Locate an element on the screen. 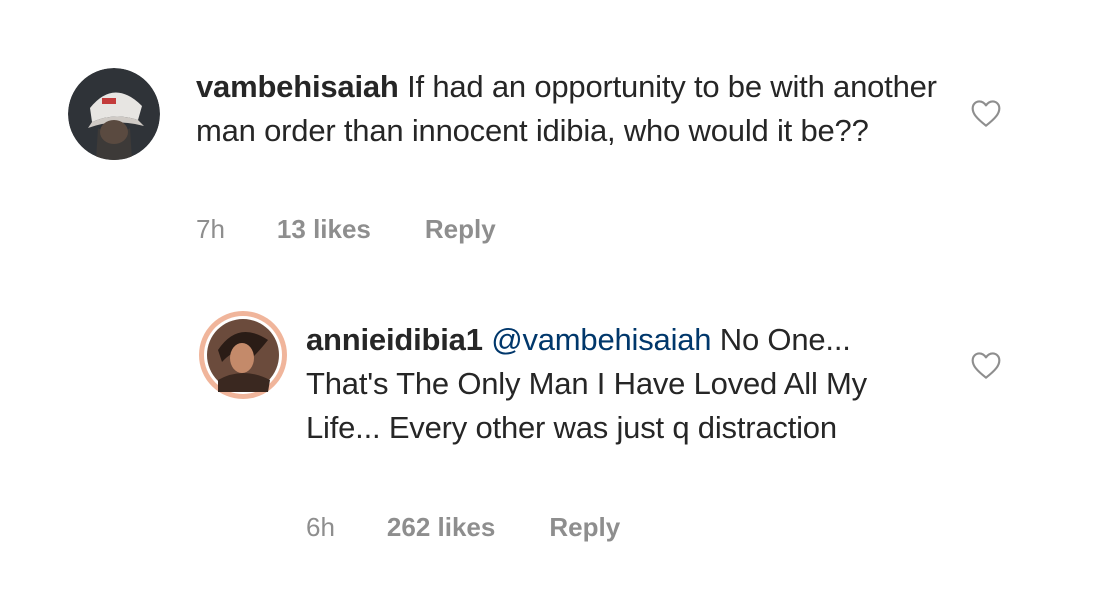 The height and width of the screenshot is (612, 1120). comment-likes: 262 likes is located at coordinates (441, 527).